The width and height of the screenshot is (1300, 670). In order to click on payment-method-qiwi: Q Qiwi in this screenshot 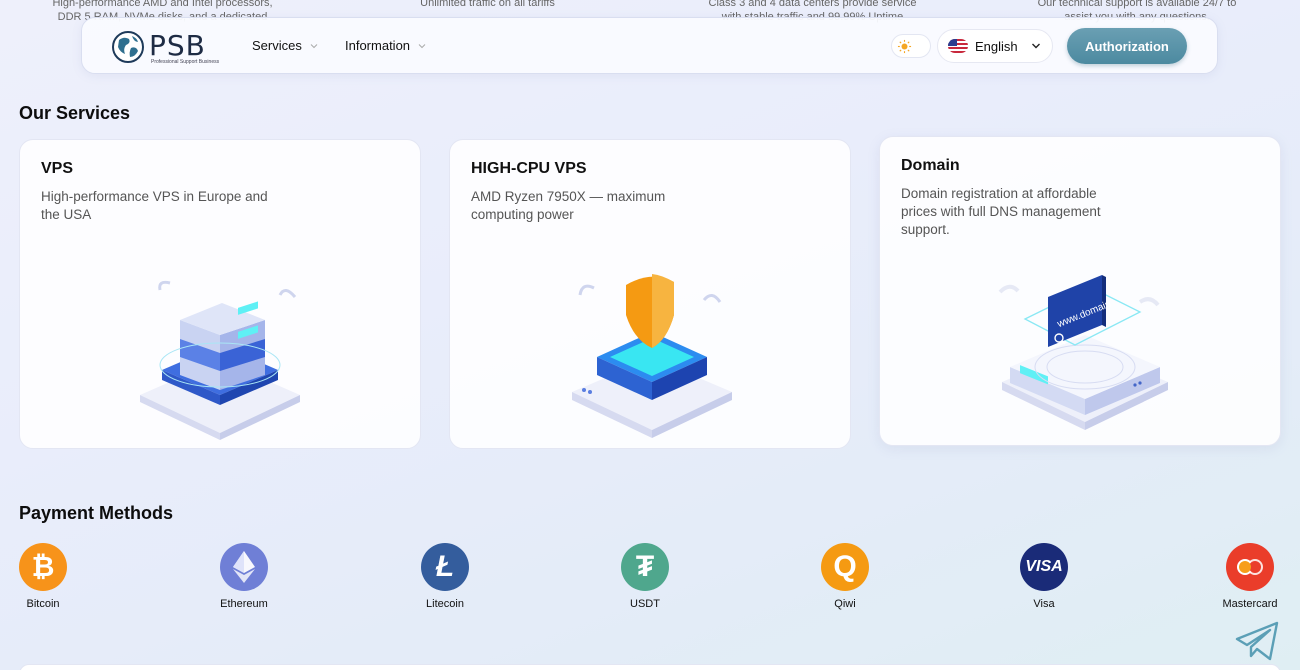, I will do `click(845, 576)`.